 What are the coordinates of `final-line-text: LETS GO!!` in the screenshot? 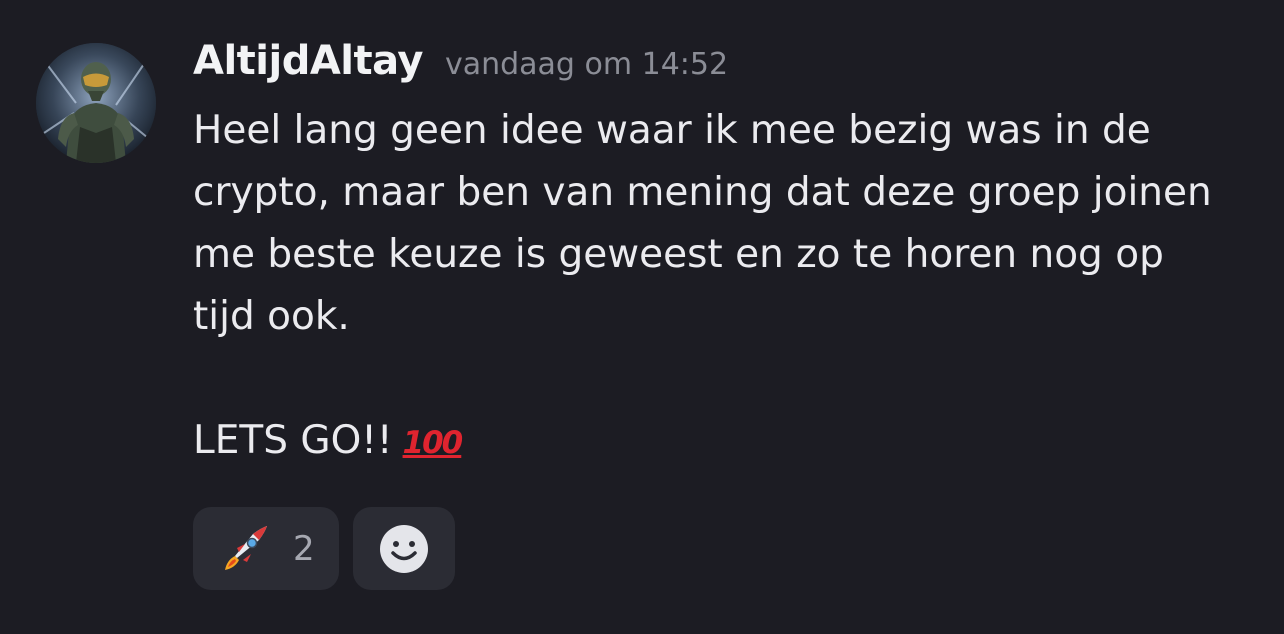 It's located at (293, 440).